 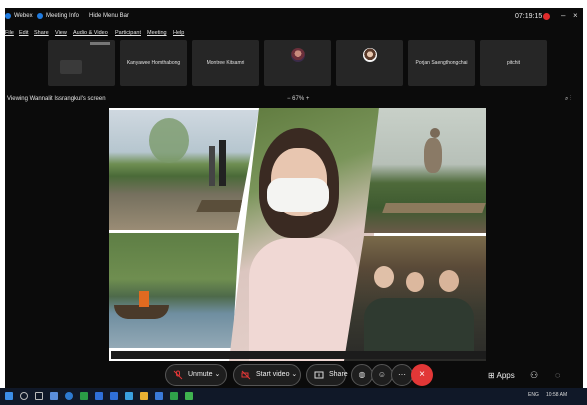 I want to click on info-icon, so click(x=40, y=16).